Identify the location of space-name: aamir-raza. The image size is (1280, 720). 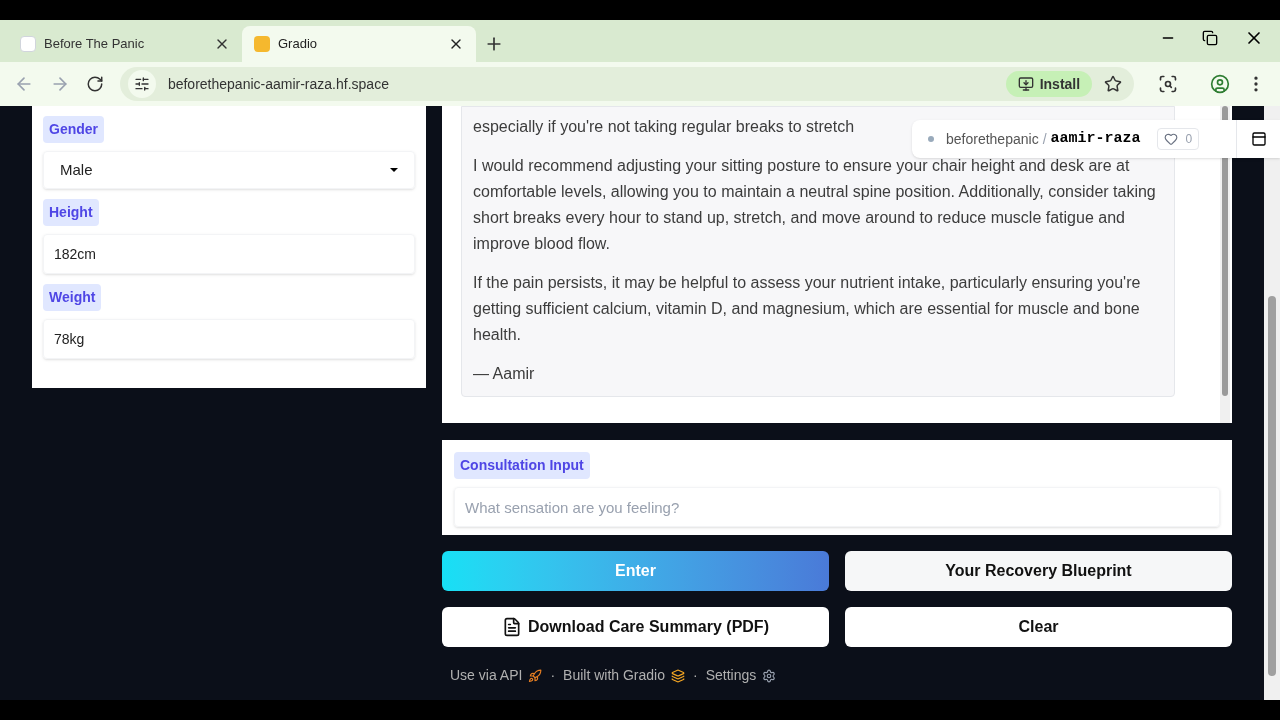
(1095, 138).